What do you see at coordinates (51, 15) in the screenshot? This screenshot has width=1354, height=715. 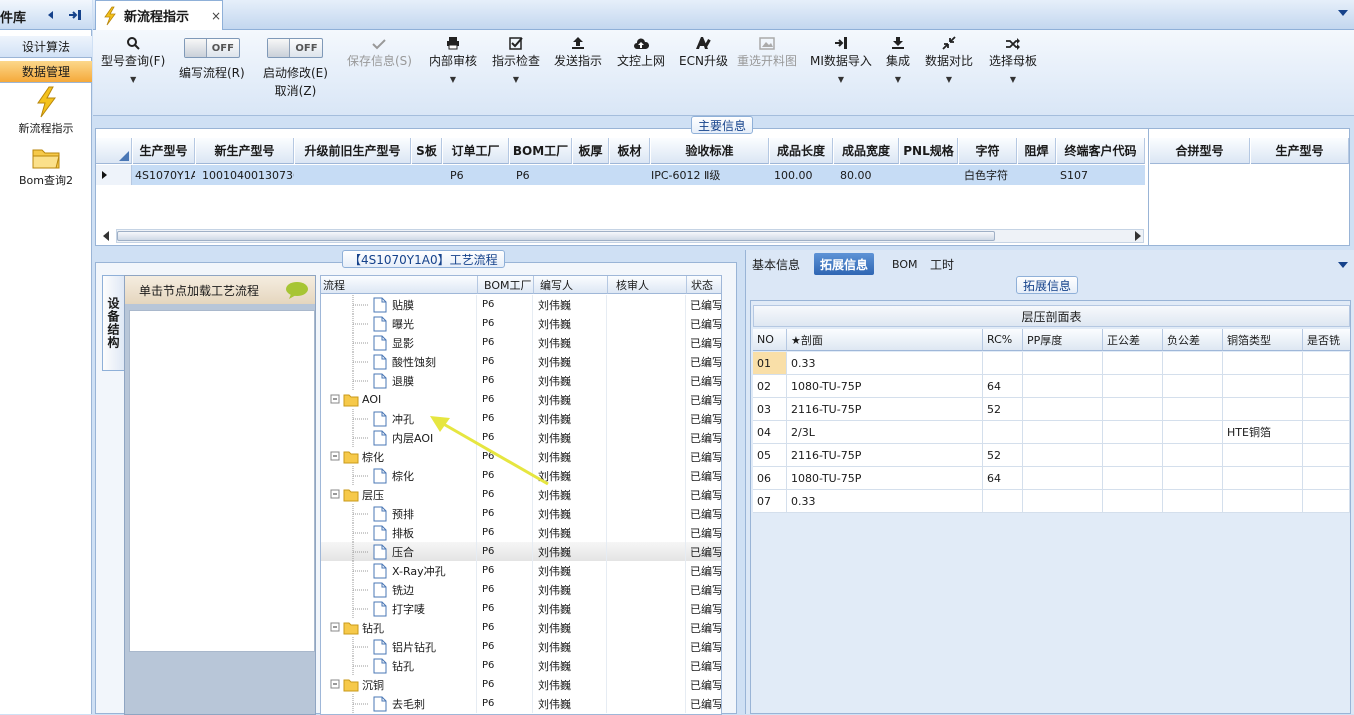 I see `collapse-left-button` at bounding box center [51, 15].